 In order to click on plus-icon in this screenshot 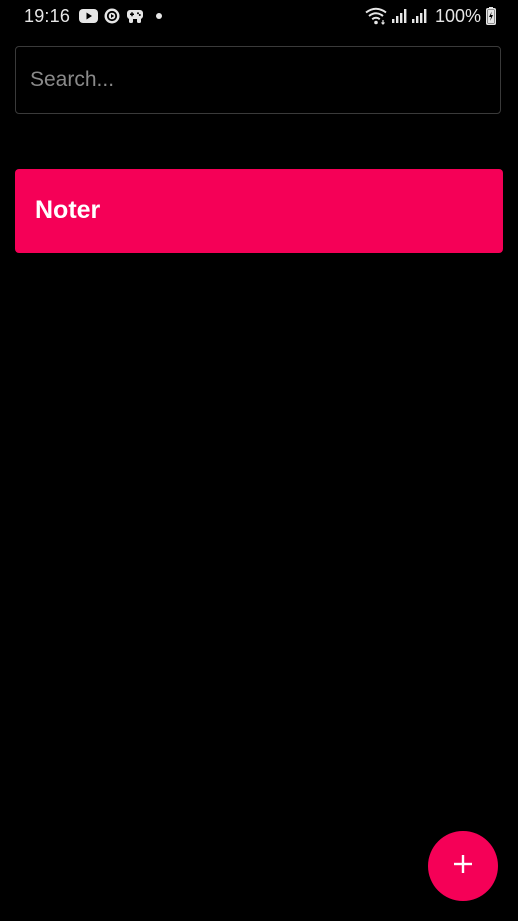, I will do `click(463, 866)`.